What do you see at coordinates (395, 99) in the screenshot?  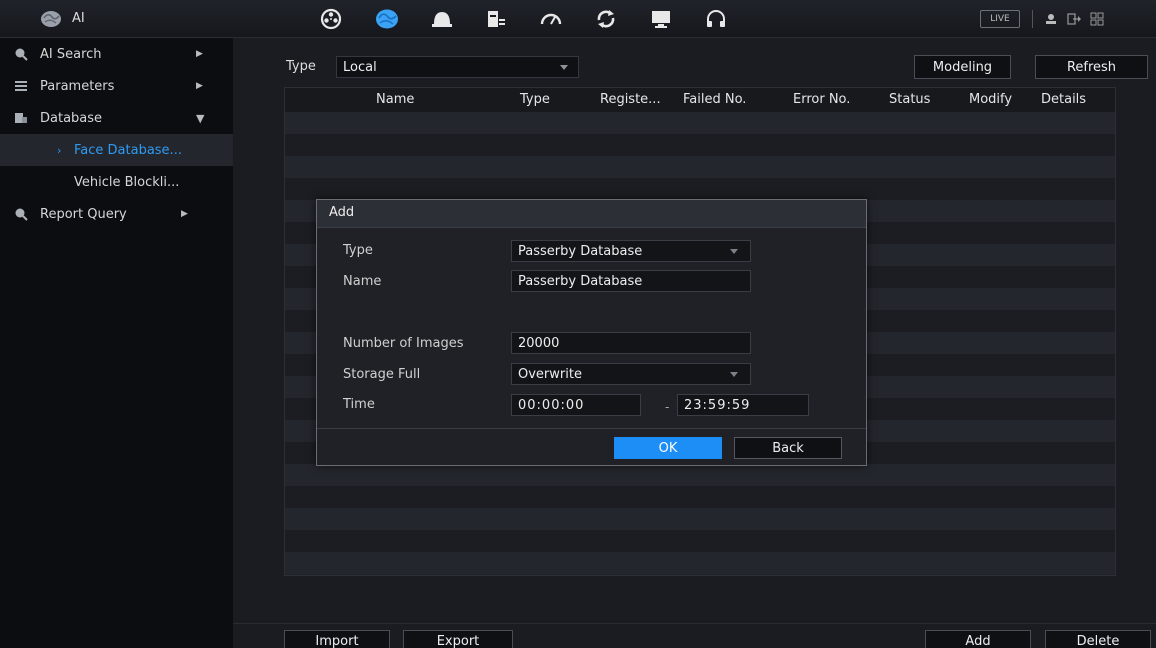 I see `column-header-name: Name` at bounding box center [395, 99].